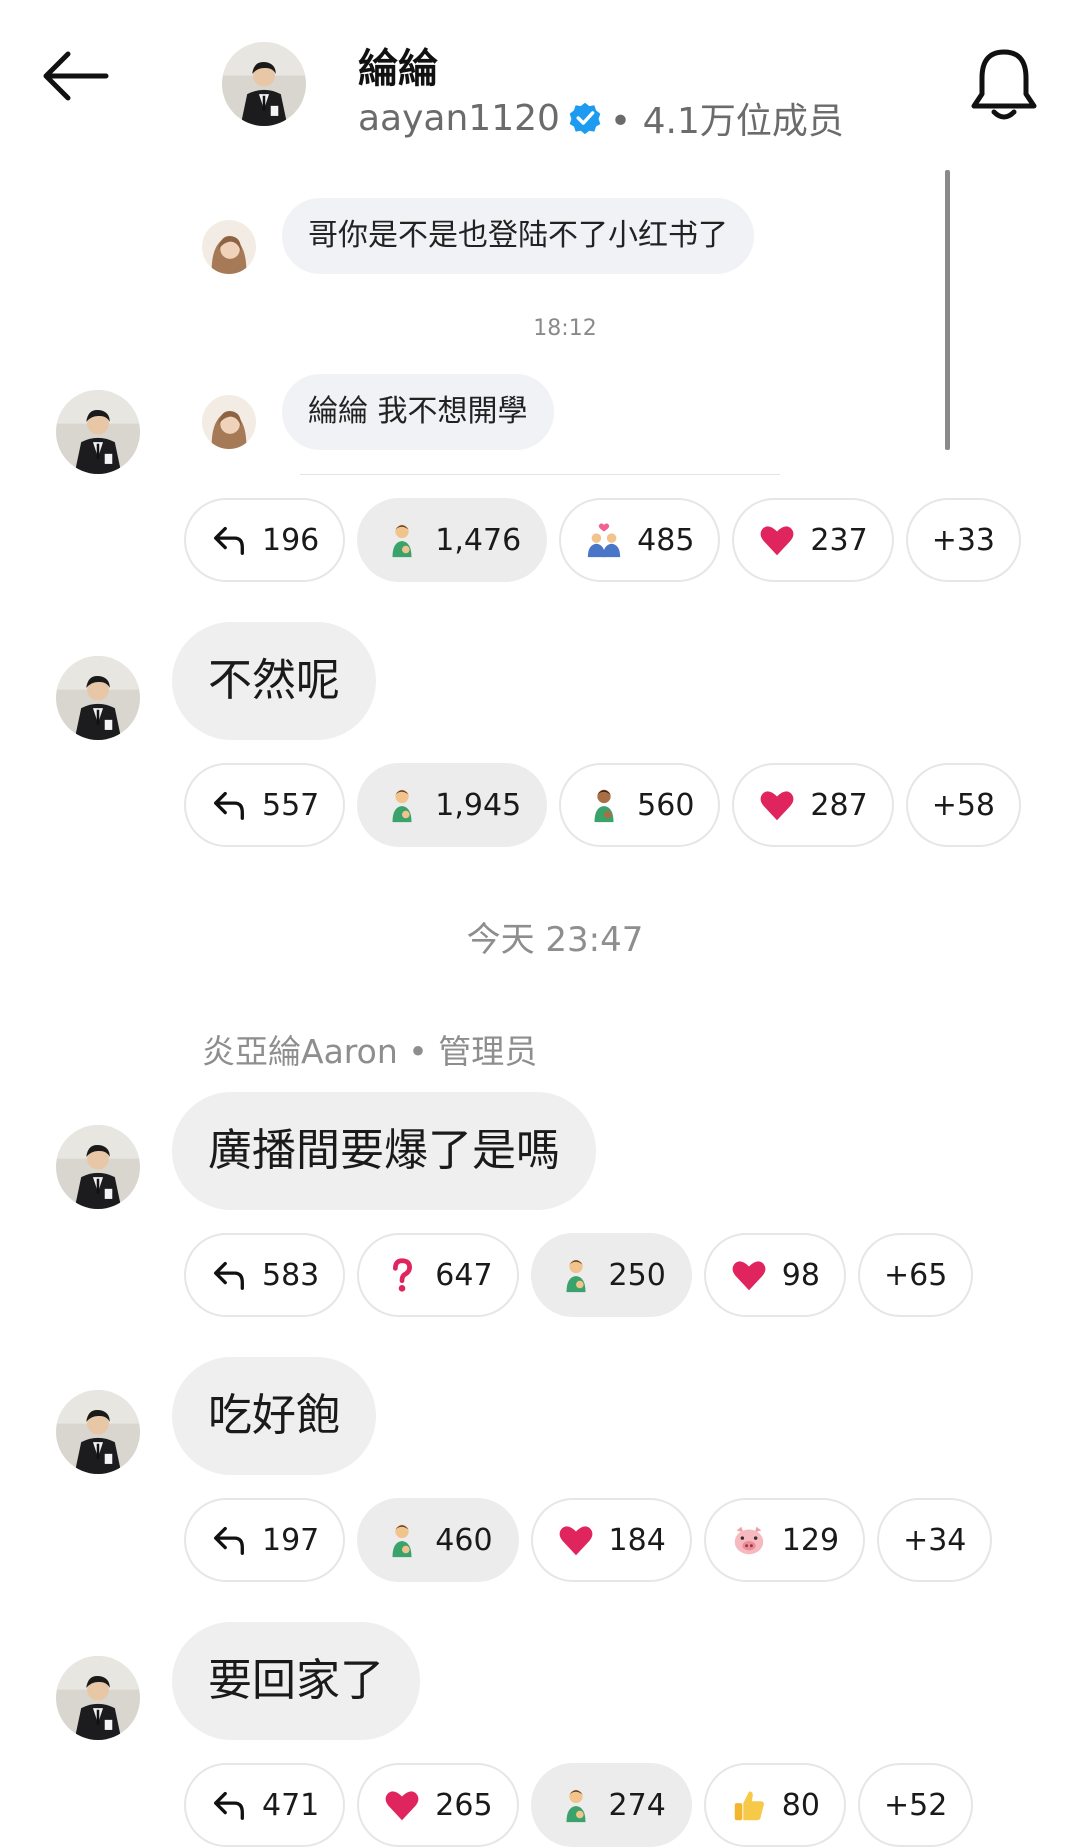 This screenshot has height=1847, width=1080. What do you see at coordinates (774, 1805) in the screenshot?
I see `reaction-chip: 80` at bounding box center [774, 1805].